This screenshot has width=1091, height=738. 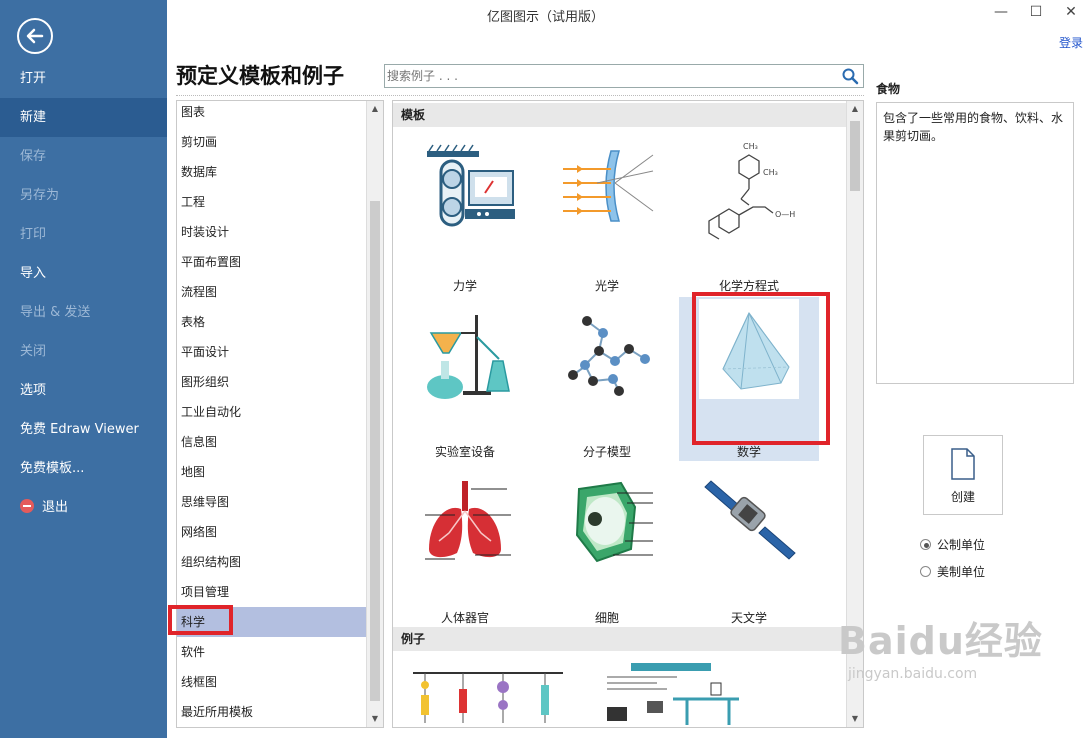 I want to click on template-tile: 天文学, so click(x=749, y=545).